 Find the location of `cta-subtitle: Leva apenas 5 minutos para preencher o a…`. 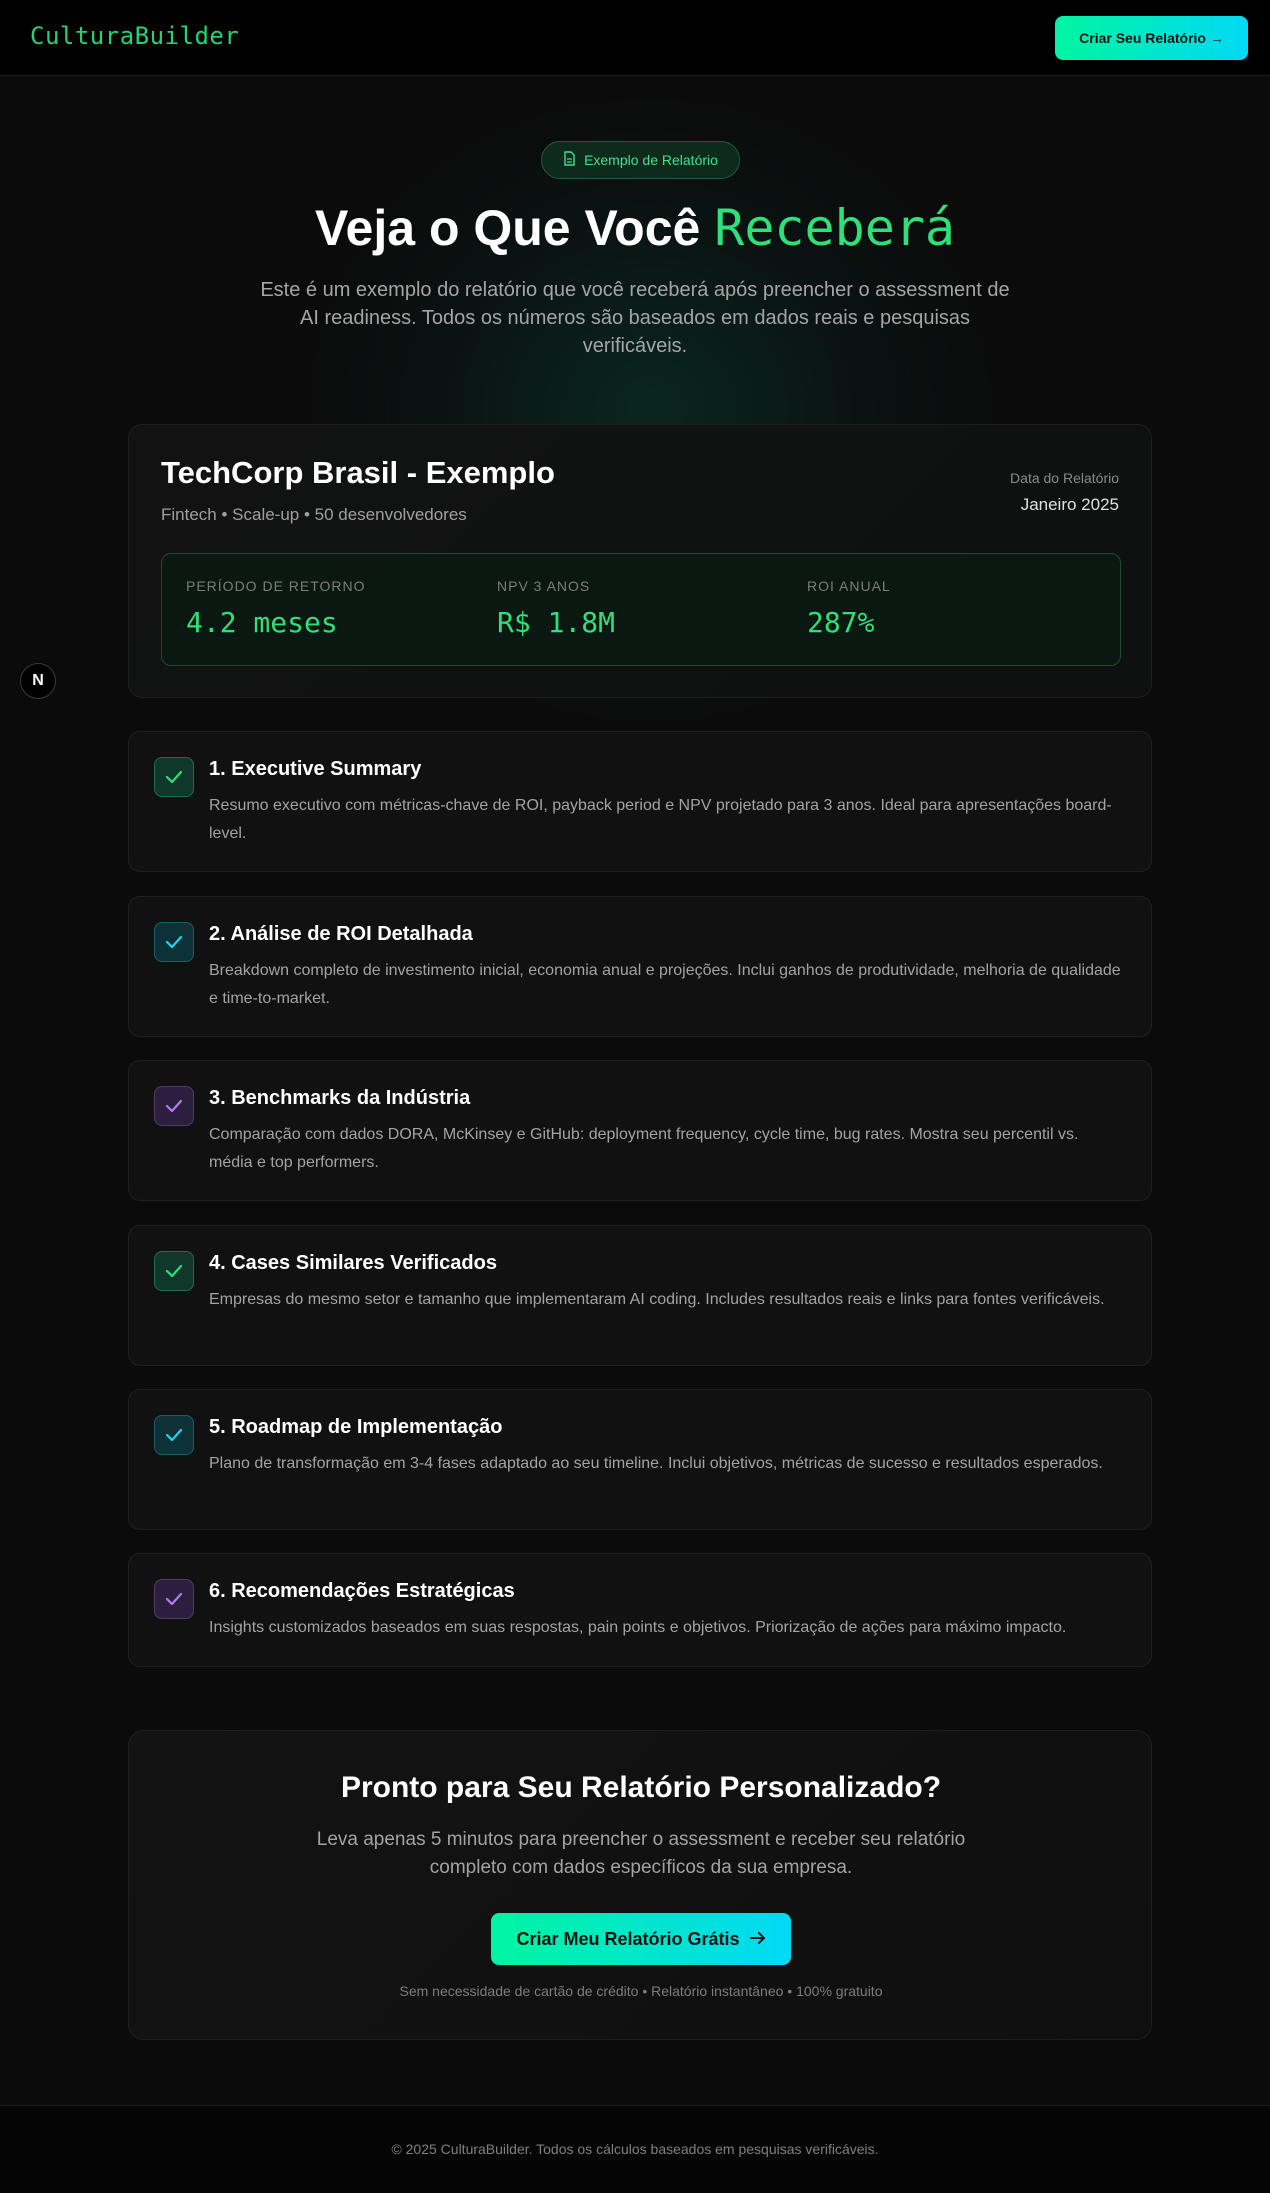

cta-subtitle: Leva apenas 5 minutos para preencher o a… is located at coordinates (641, 1853).